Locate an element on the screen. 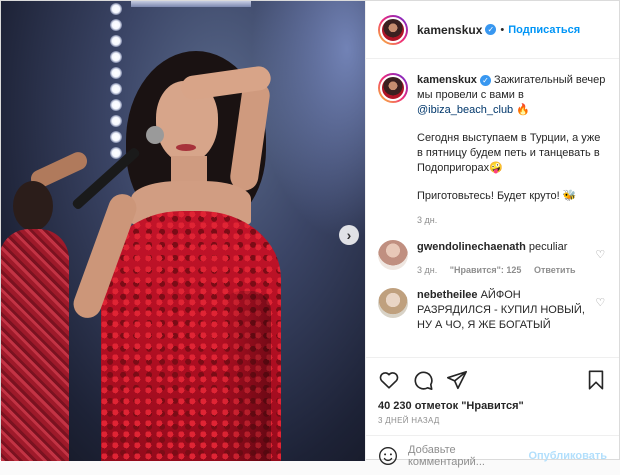  reply-button: Ответить is located at coordinates (555, 270).